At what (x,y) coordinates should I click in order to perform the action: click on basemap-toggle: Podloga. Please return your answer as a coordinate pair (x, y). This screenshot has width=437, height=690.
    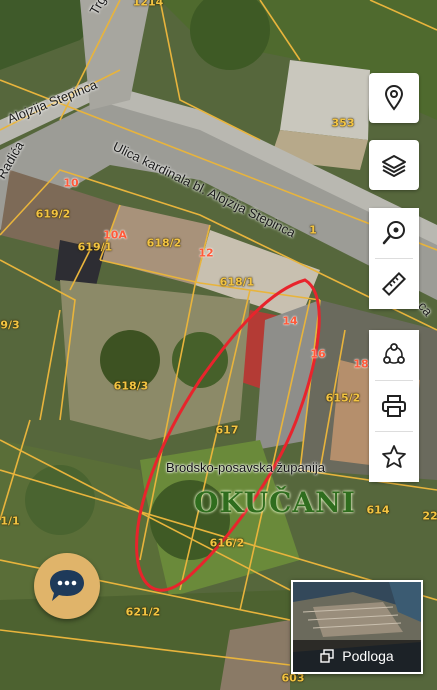
    Looking at the image, I should click on (357, 627).